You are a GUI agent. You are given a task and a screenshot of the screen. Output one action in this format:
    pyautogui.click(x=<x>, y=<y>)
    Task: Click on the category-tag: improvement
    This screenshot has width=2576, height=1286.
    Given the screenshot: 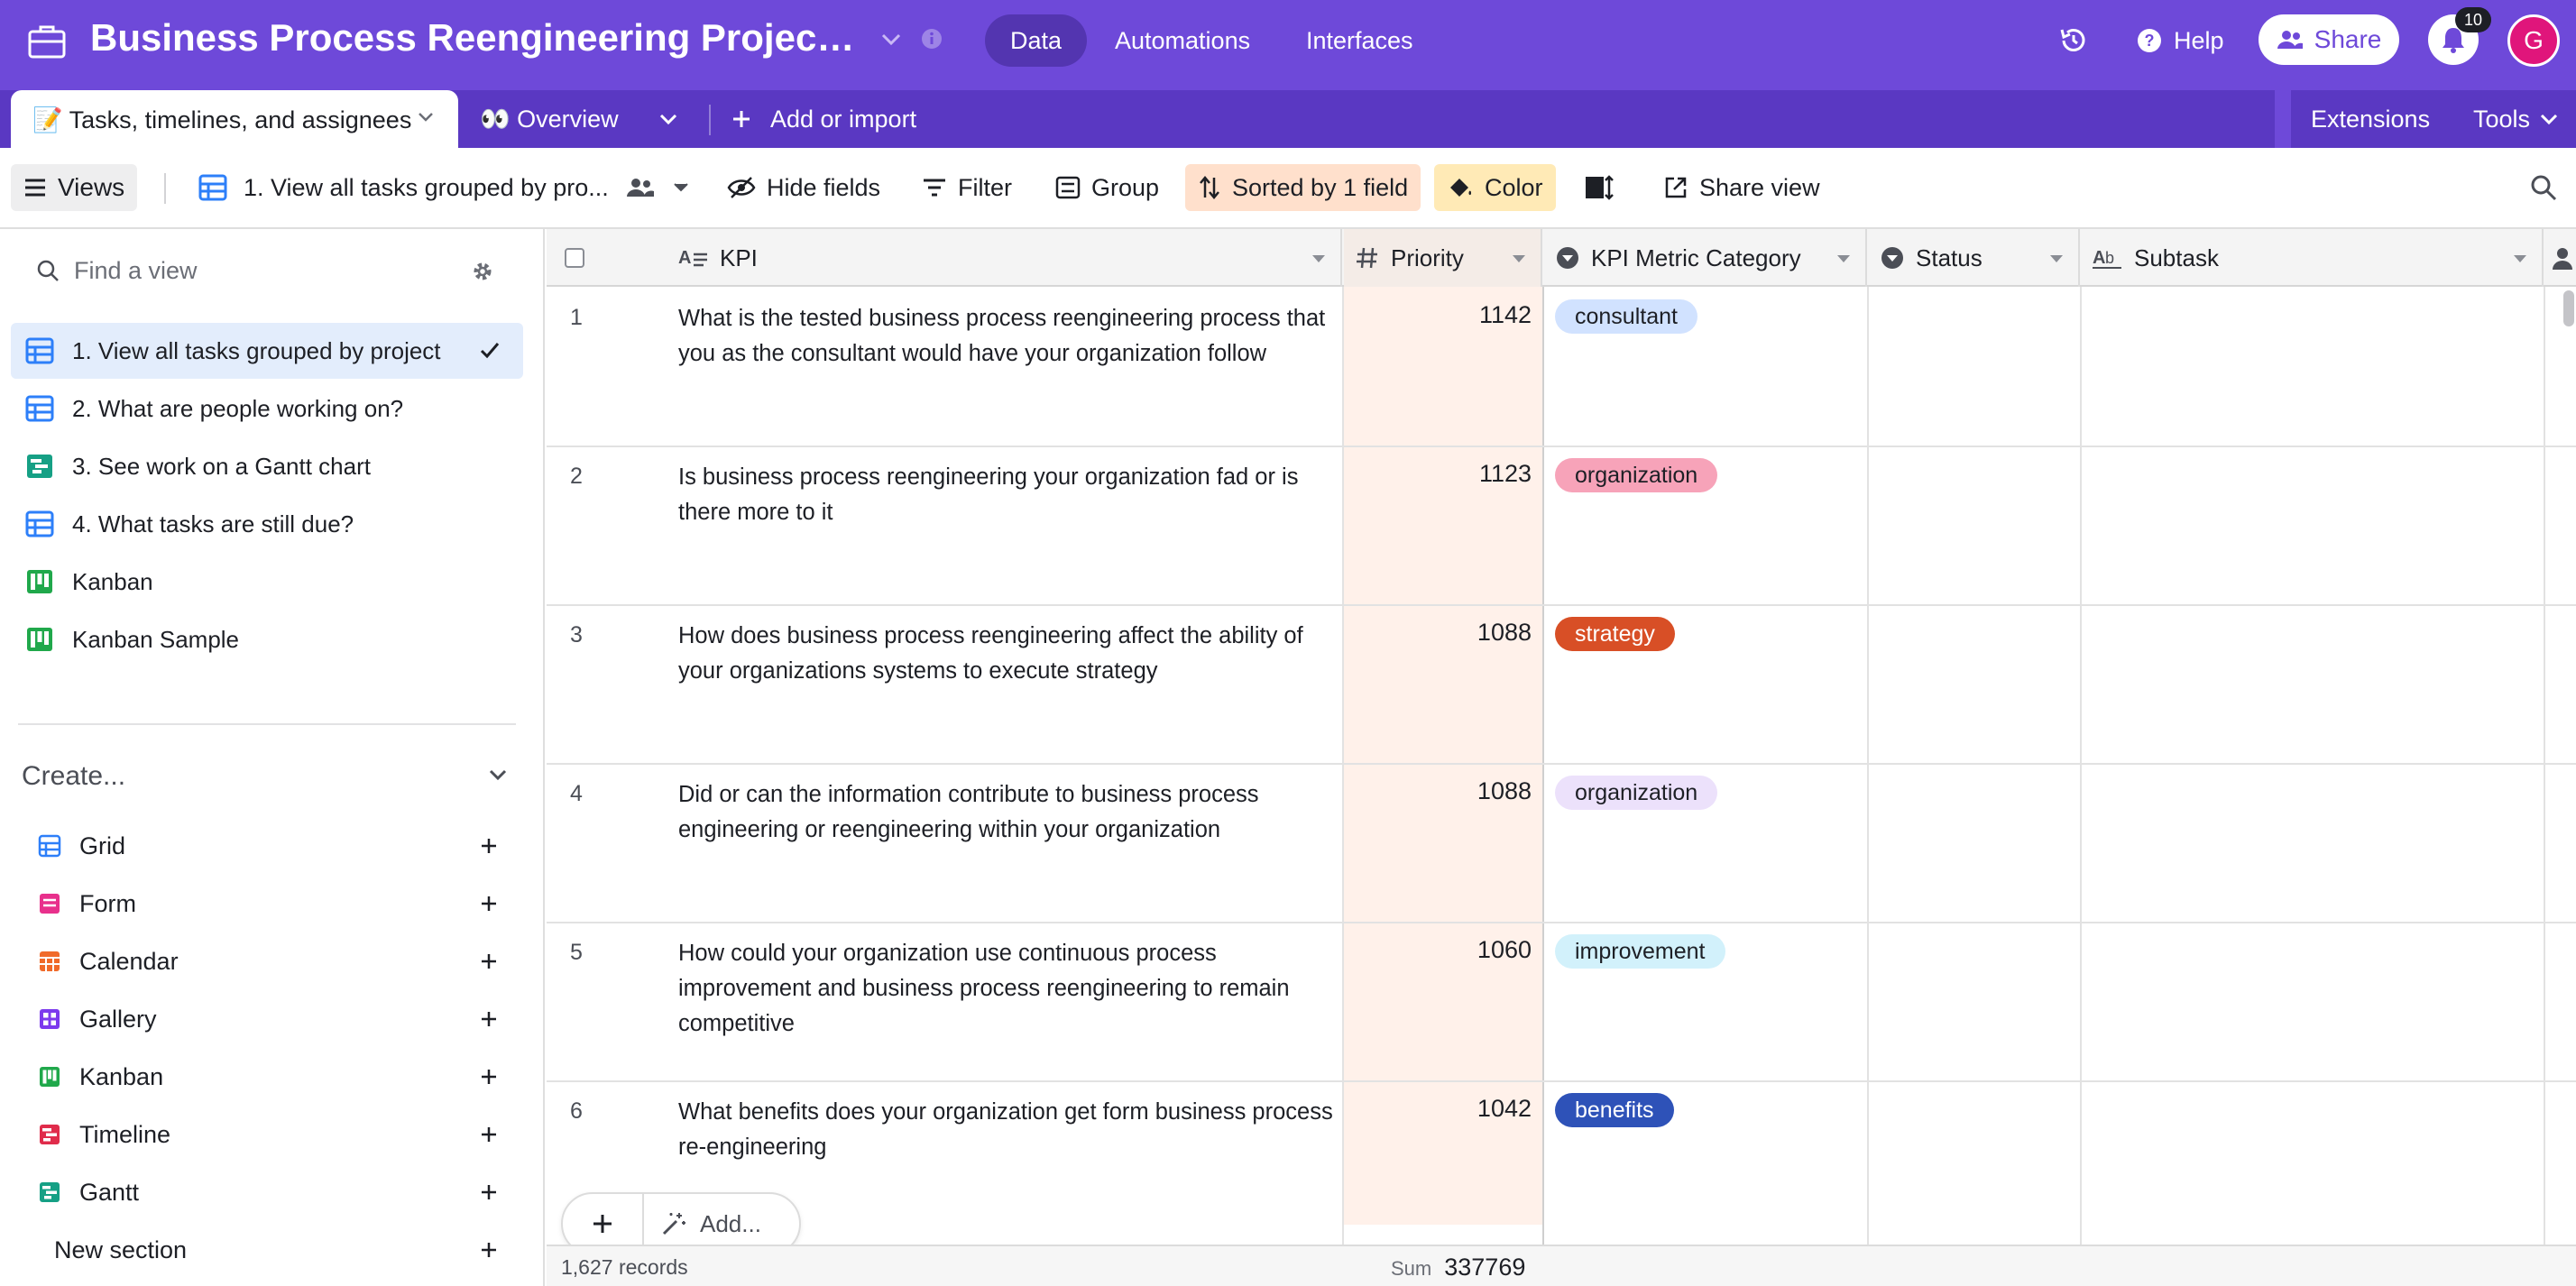 What is the action you would take?
    pyautogui.click(x=1640, y=951)
    